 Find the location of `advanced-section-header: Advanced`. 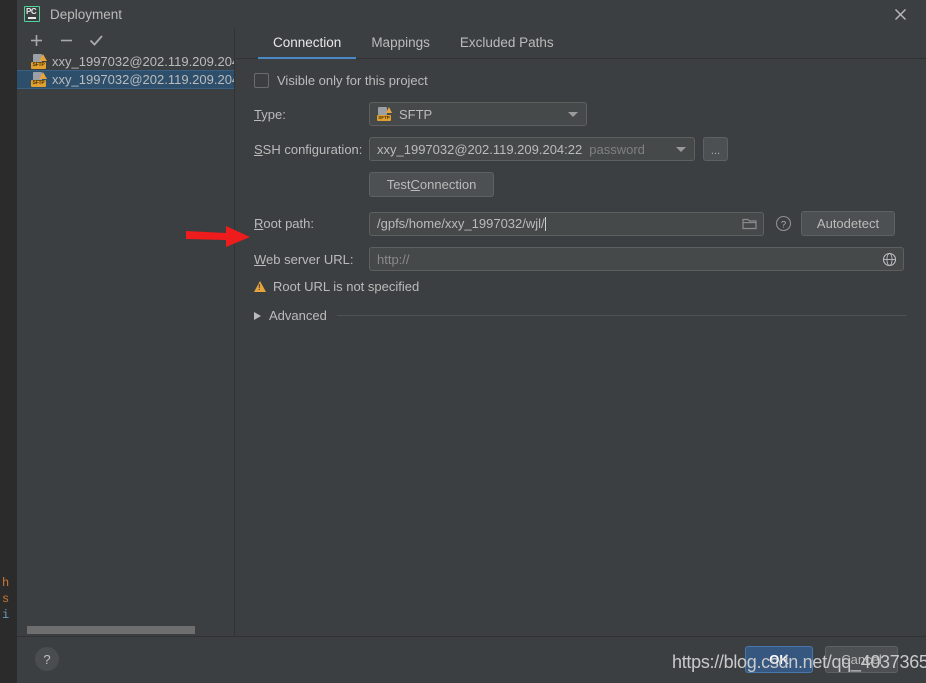

advanced-section-header: Advanced is located at coordinates (581, 315).